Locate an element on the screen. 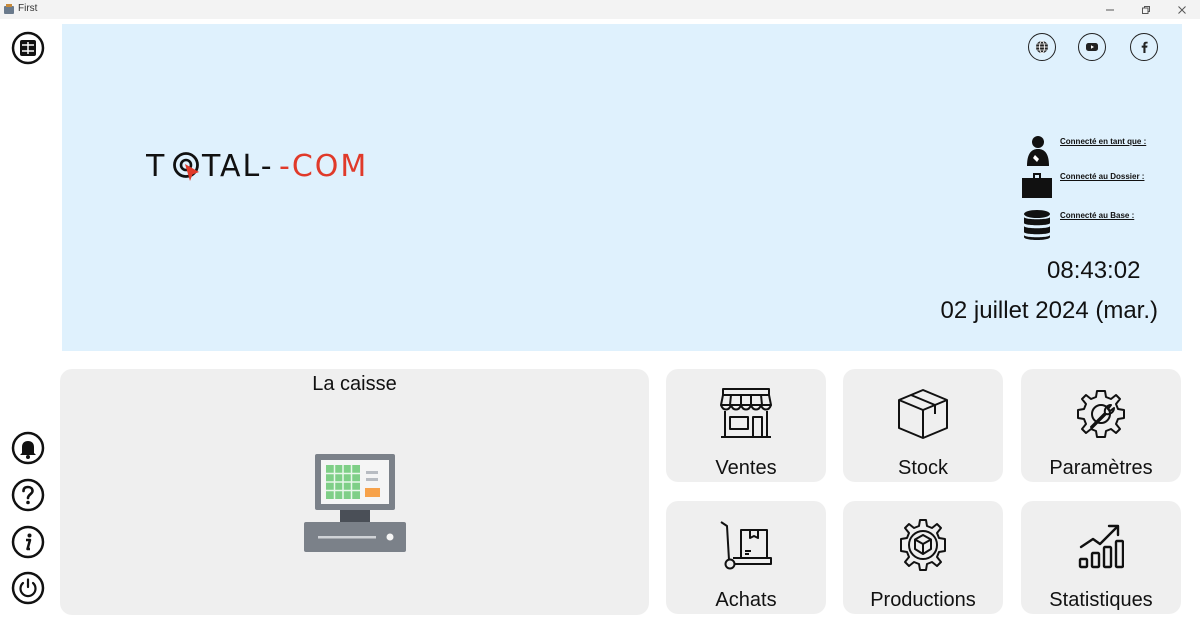  info-button is located at coordinates (28, 542).